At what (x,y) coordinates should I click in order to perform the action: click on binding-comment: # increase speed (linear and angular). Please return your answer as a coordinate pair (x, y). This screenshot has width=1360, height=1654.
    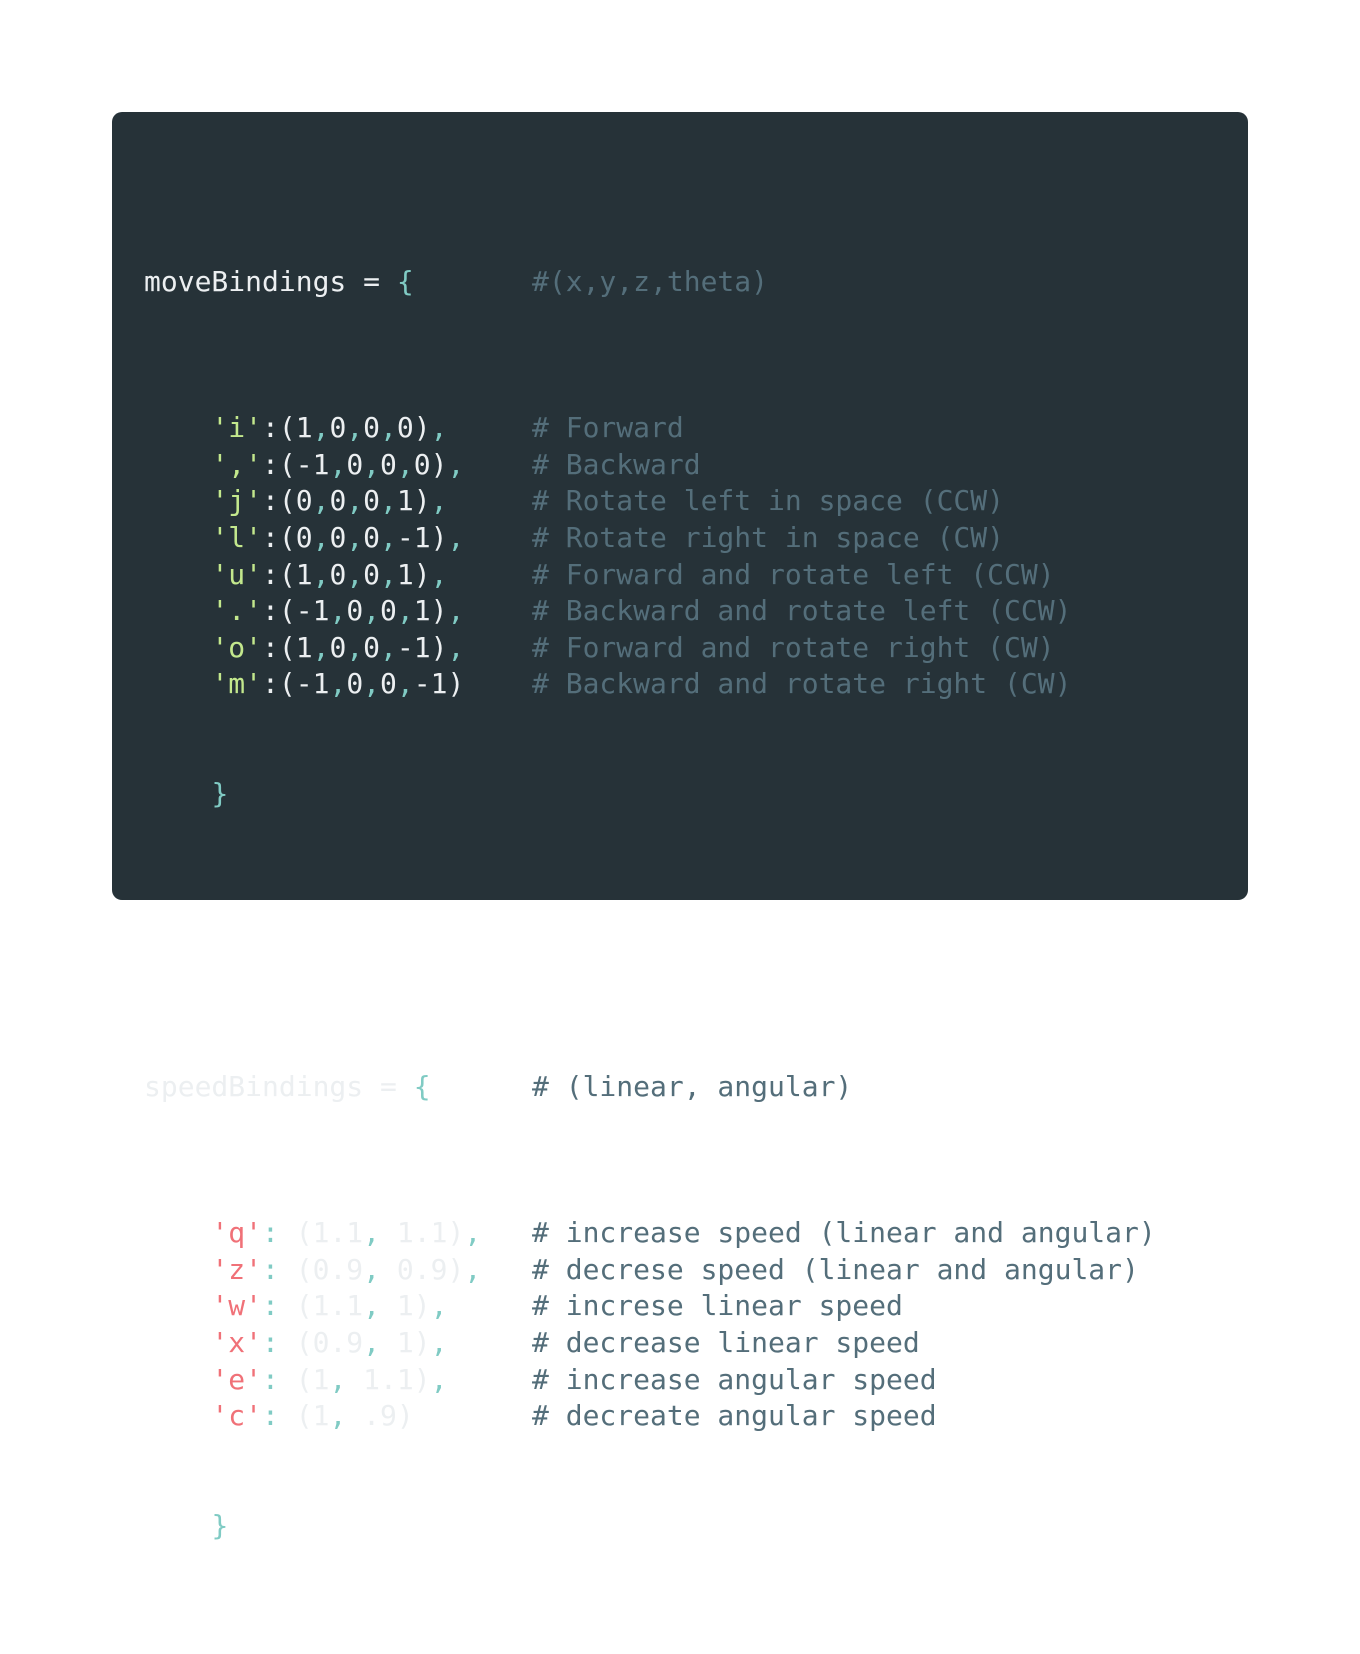
    Looking at the image, I should click on (844, 1233).